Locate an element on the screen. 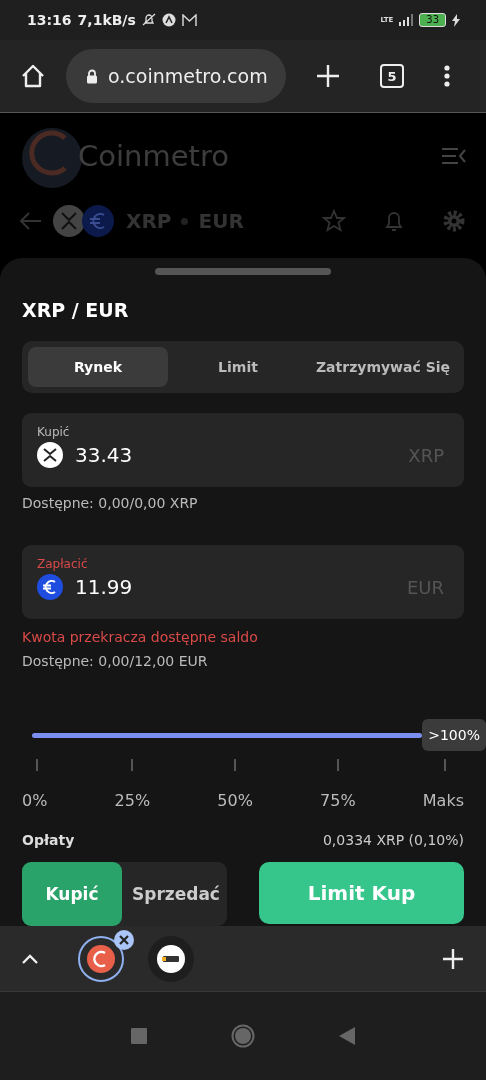  slider-tick-label: 0% is located at coordinates (35, 800).